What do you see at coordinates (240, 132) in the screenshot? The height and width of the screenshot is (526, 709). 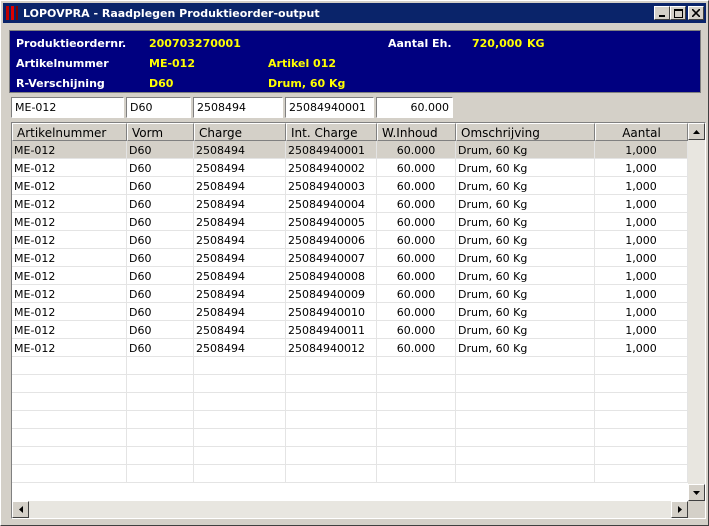 I see `column-header-charge: Charge` at bounding box center [240, 132].